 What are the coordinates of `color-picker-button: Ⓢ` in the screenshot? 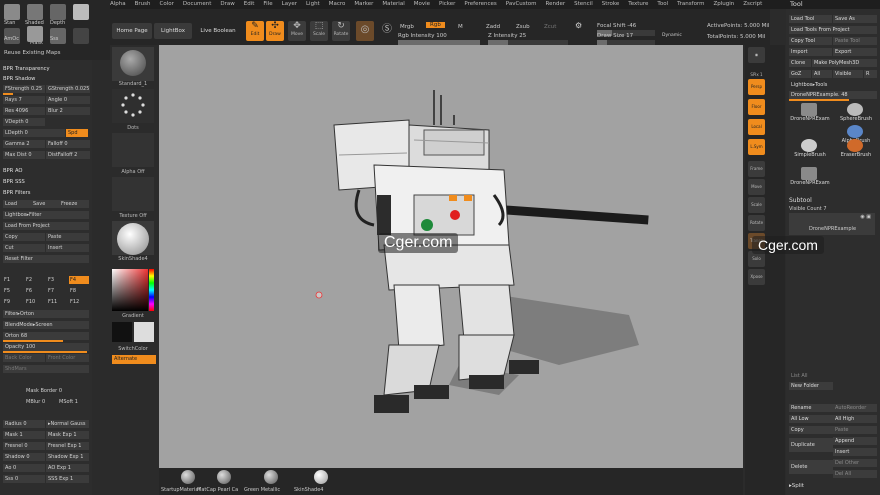 It's located at (387, 31).